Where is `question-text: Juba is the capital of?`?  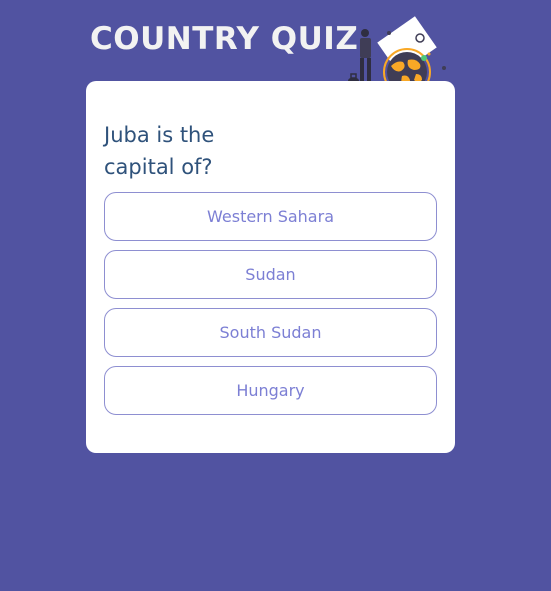
question-text: Juba is the capital of? is located at coordinates (159, 151).